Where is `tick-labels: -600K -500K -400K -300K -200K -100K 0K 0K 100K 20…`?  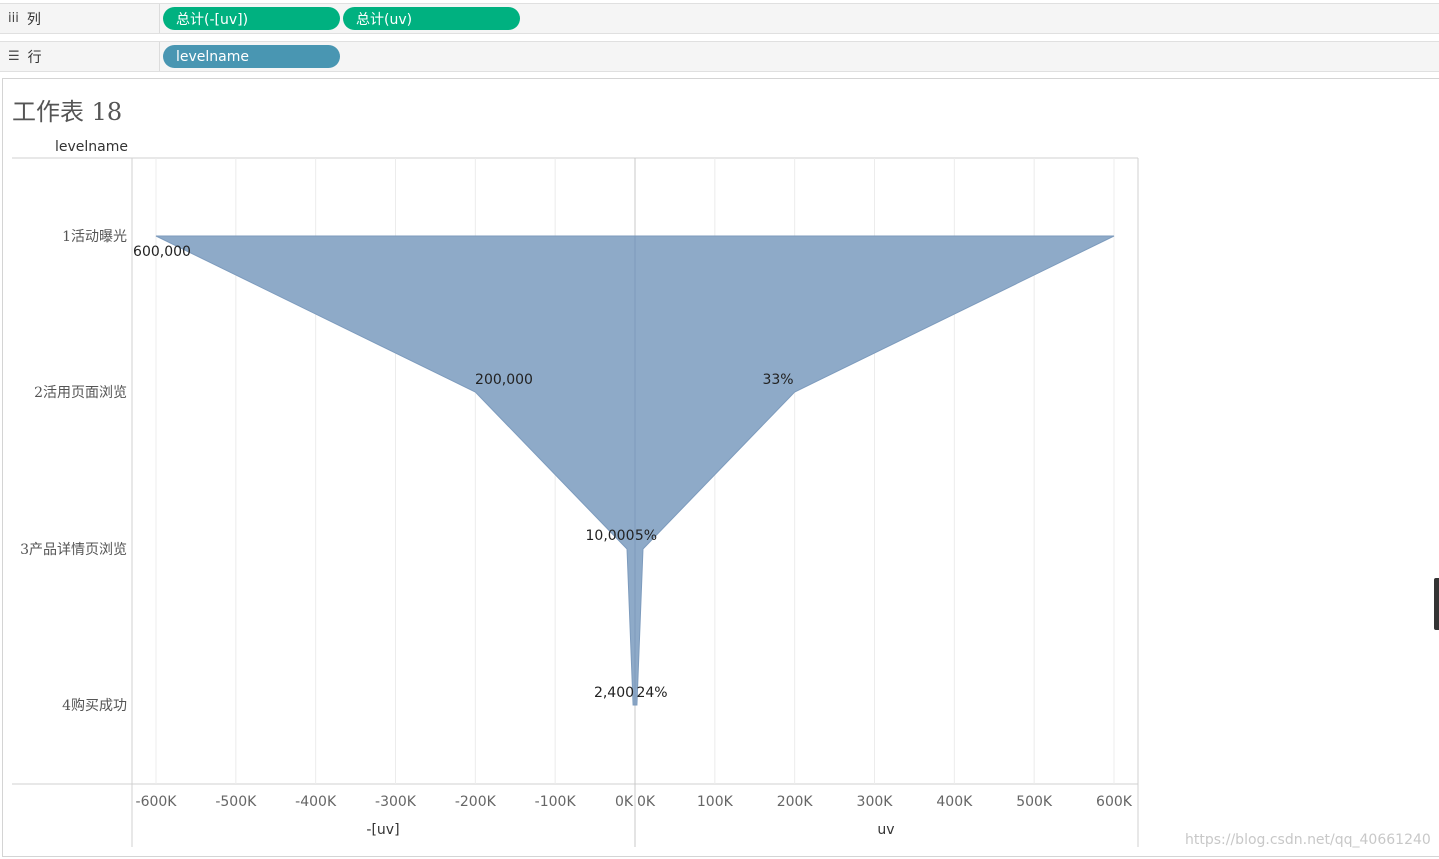 tick-labels: -600K -500K -400K -300K -200K -100K 0K 0K 100K 20… is located at coordinates (634, 802).